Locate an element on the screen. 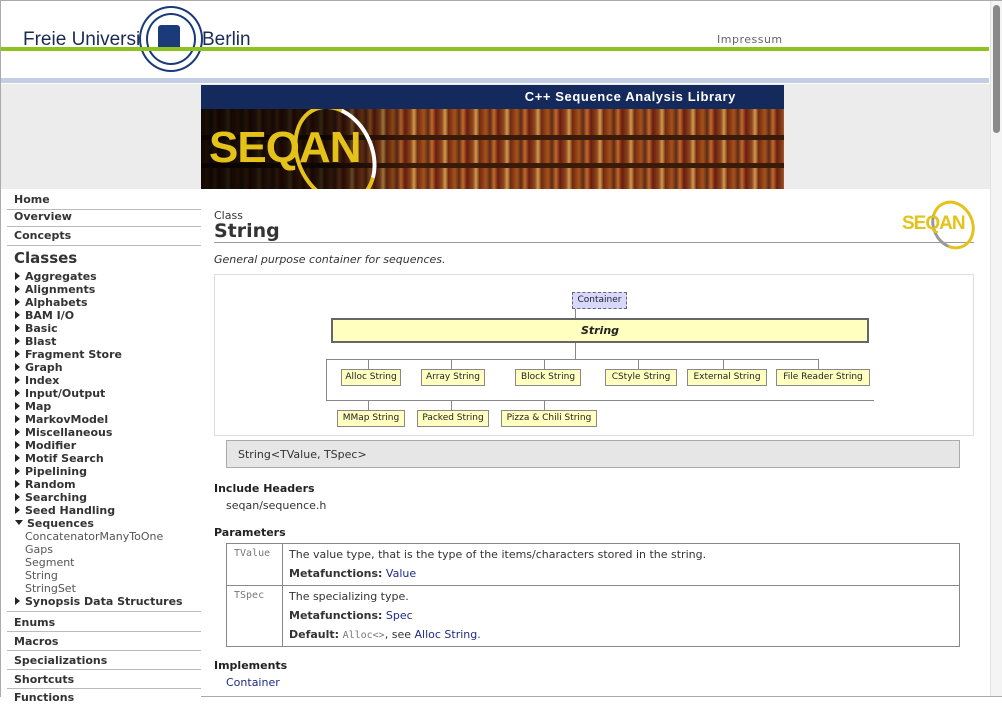 Image resolution: width=1002 pixels, height=704 pixels. diagram-child-block-string: Block String is located at coordinates (548, 377).